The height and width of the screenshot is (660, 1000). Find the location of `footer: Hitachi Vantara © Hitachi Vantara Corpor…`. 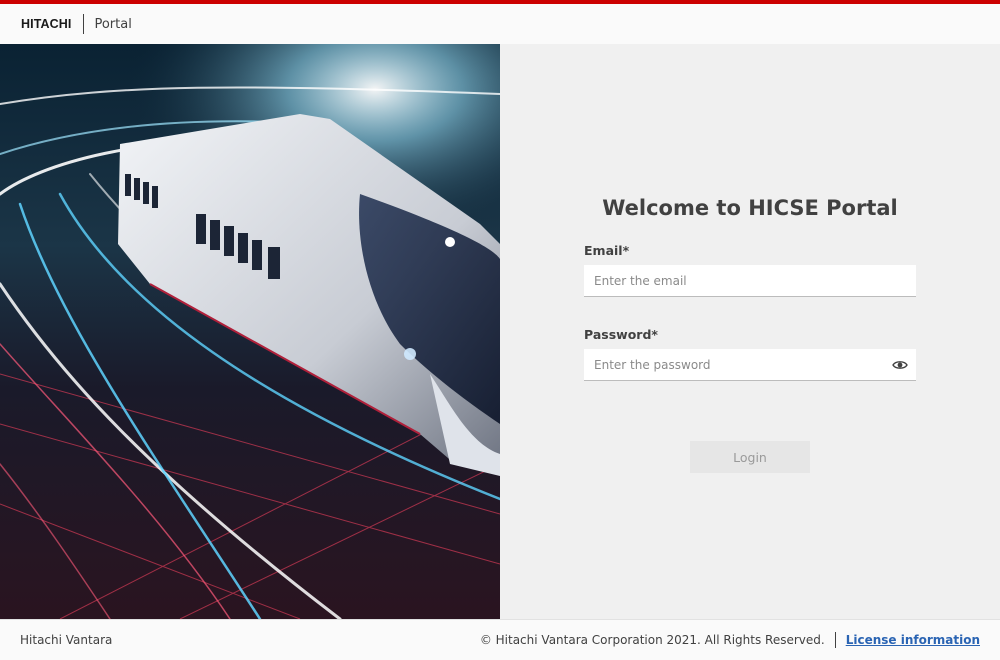

footer: Hitachi Vantara © Hitachi Vantara Corpor… is located at coordinates (500, 639).